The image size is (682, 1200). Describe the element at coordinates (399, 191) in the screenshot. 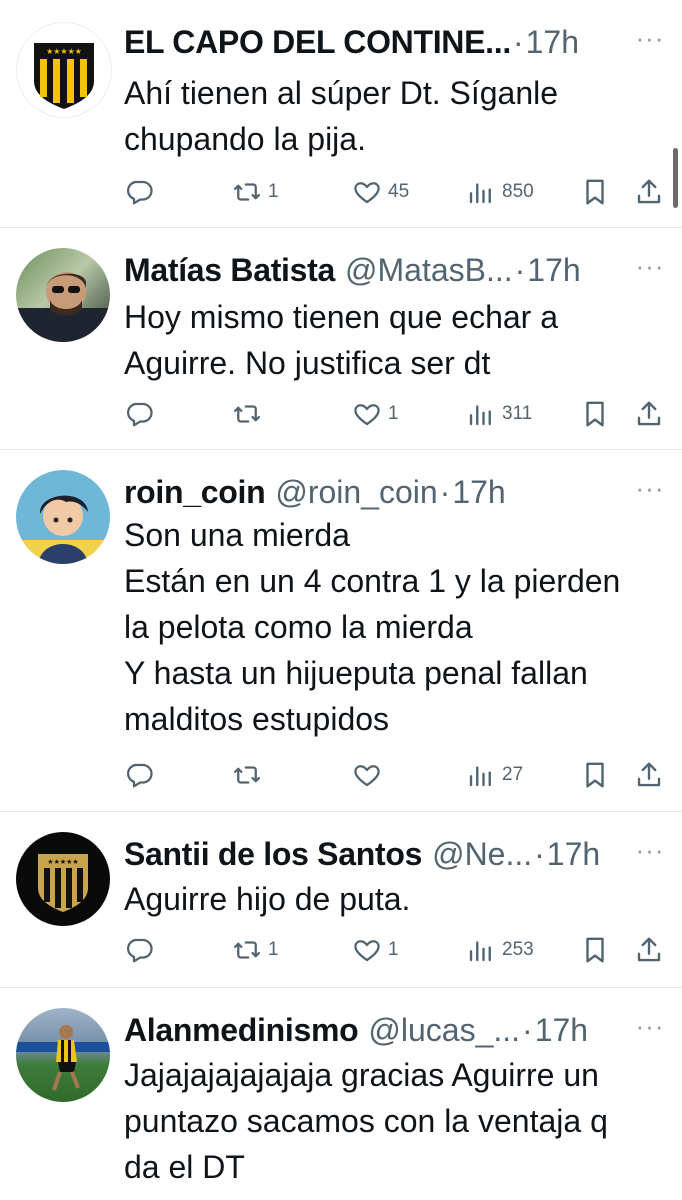

I see `like-count: 45` at that location.